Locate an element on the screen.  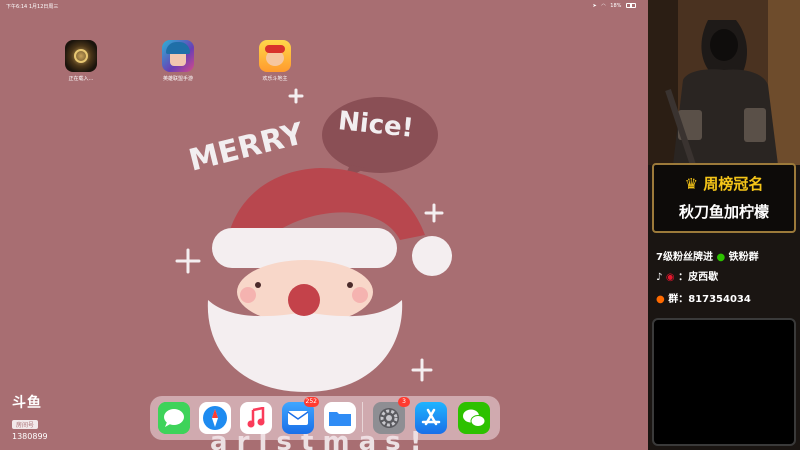
dock-wechat is located at coordinates (474, 418).